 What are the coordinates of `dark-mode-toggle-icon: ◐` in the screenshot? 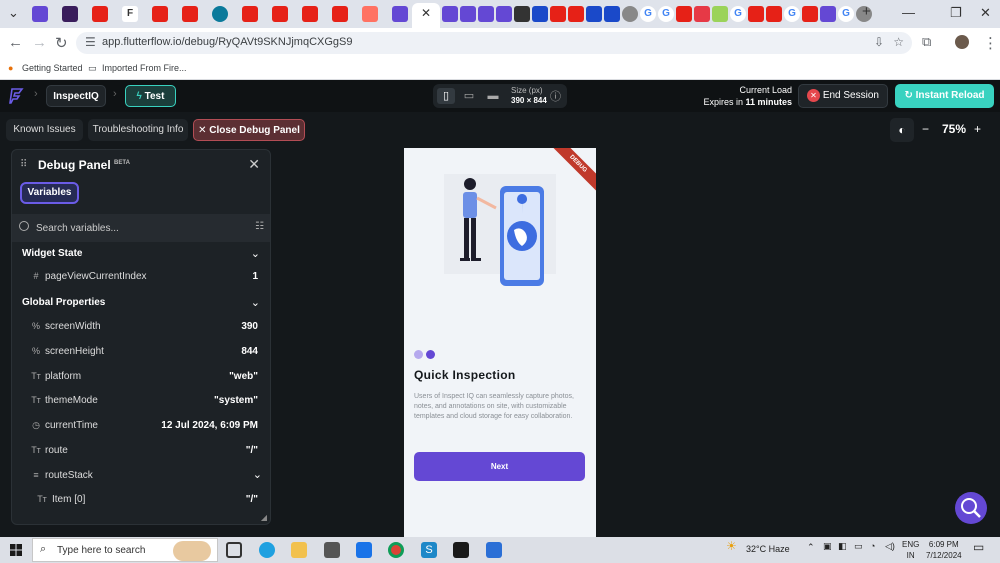 It's located at (902, 130).